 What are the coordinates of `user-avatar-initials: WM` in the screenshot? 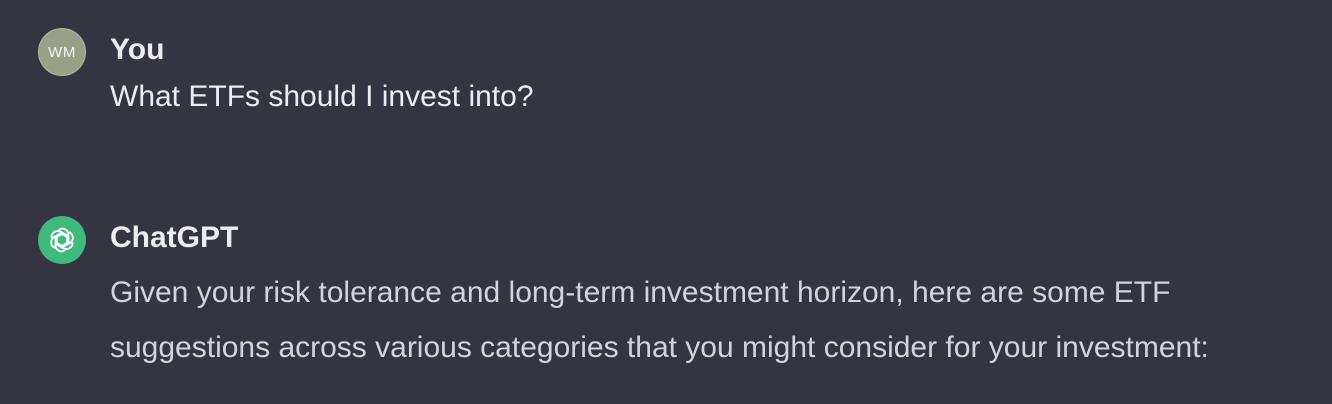 It's located at (62, 52).